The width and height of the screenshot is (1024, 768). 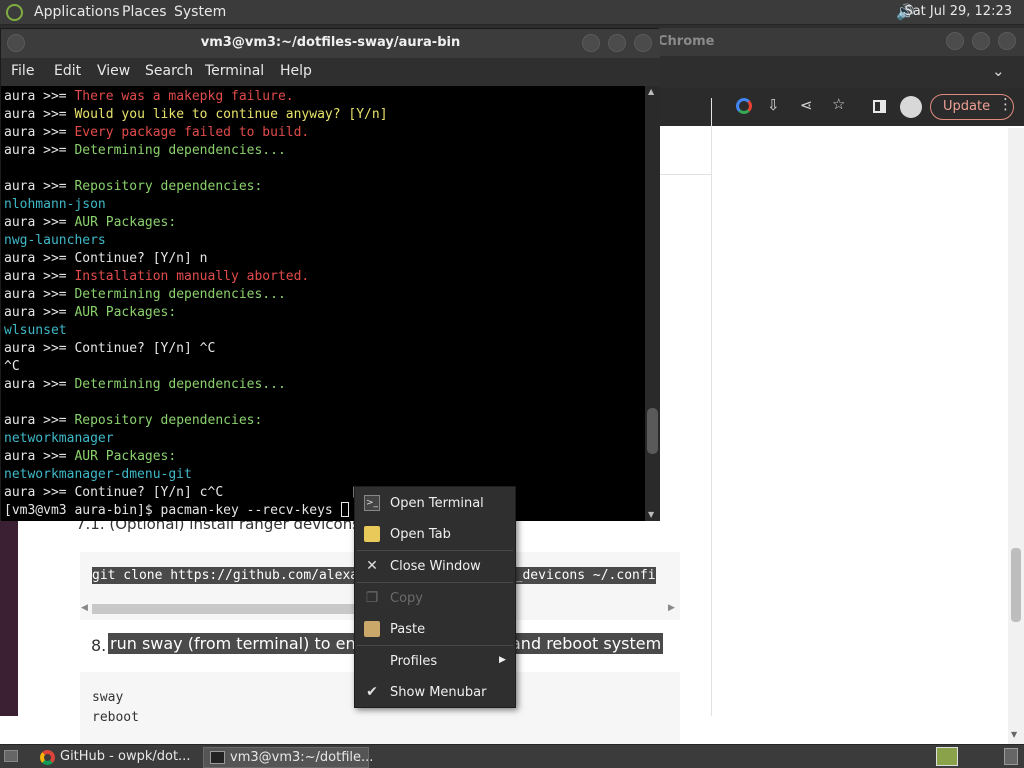 I want to click on terminal-line: aura >>= Every package failed to build., so click(x=196, y=133).